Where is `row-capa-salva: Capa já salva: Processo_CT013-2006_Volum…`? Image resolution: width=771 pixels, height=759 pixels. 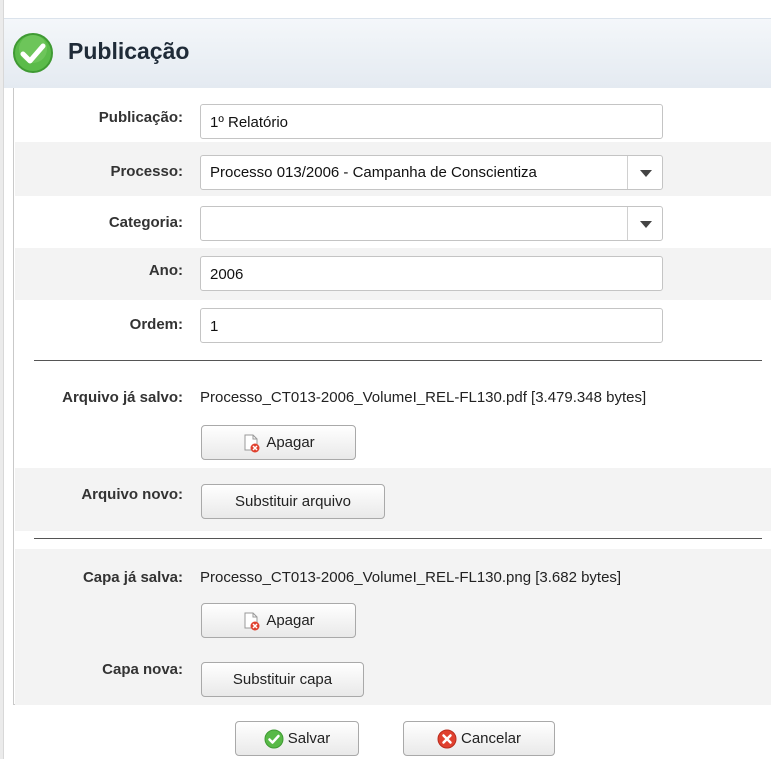 row-capa-salva: Capa já salva: Processo_CT013-2006_Volum… is located at coordinates (393, 596).